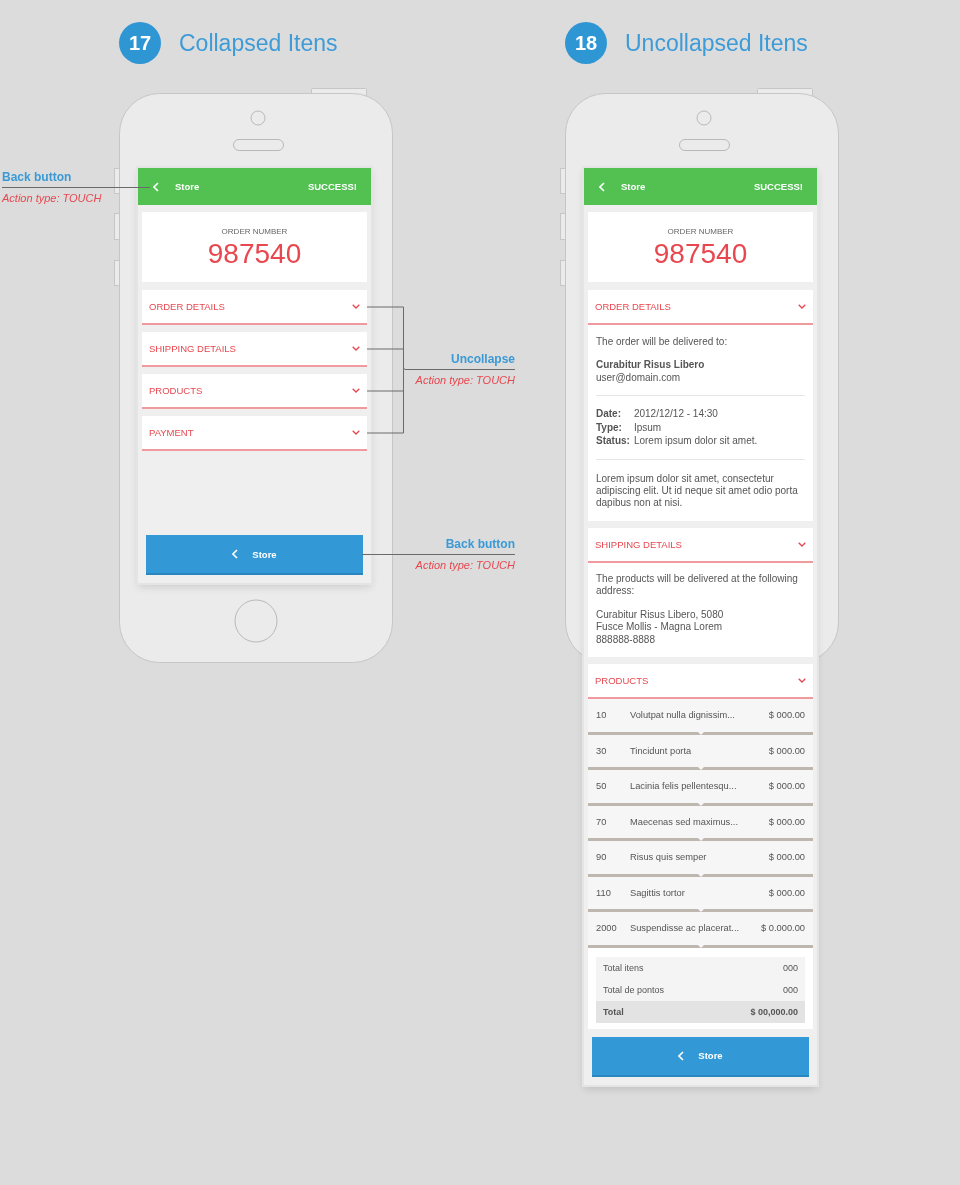 Image resolution: width=960 pixels, height=1185 pixels. I want to click on body-paragraph: Lorem ipsum dolor sit amet, consectetur adipiscing elit. Ut id neque sit amet odio porta dapibus non at nisi., so click(697, 490).